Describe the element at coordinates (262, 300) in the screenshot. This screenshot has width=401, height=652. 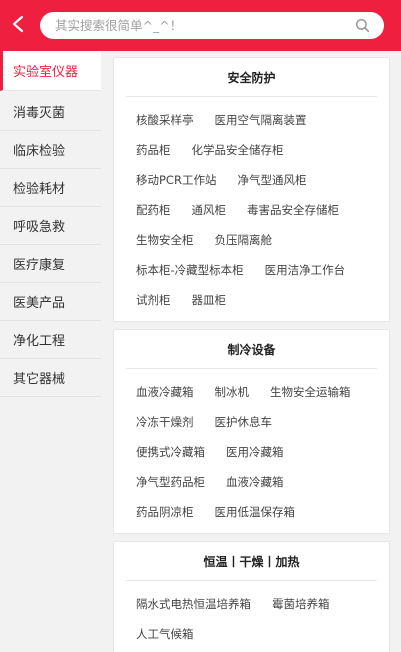
I see `tag-row: 试剂柜 器皿柜` at that location.